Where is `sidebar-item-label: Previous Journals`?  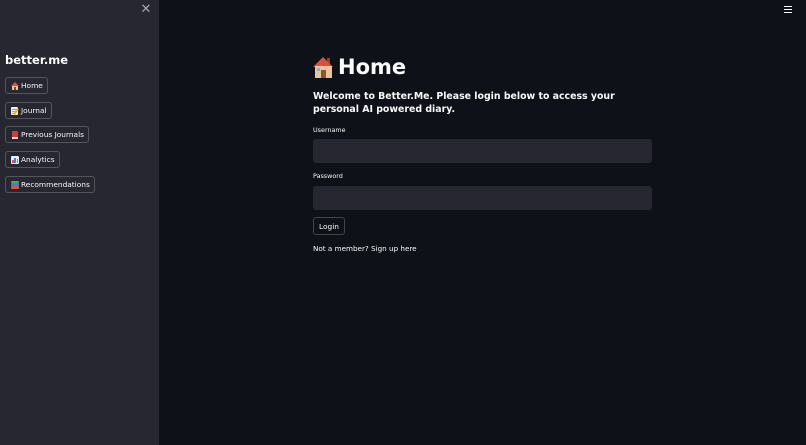 sidebar-item-label: Previous Journals is located at coordinates (52, 134).